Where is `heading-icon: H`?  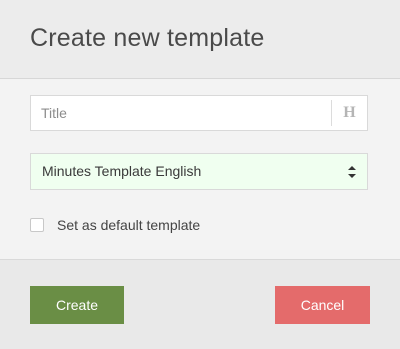 heading-icon: H is located at coordinates (349, 113).